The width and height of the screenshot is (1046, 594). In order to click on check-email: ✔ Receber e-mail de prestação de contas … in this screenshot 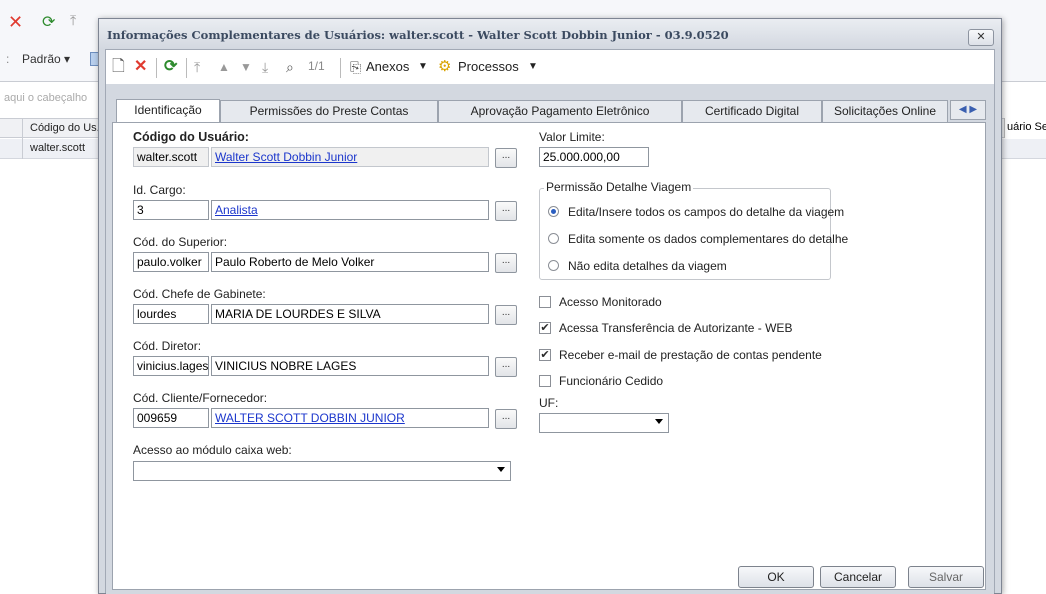, I will do `click(689, 356)`.